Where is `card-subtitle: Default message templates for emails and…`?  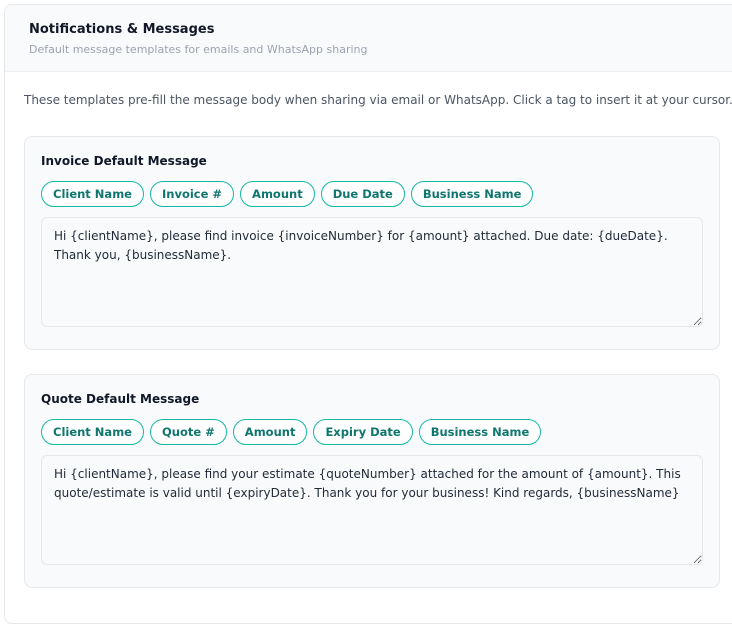
card-subtitle: Default message templates for emails and… is located at coordinates (198, 49).